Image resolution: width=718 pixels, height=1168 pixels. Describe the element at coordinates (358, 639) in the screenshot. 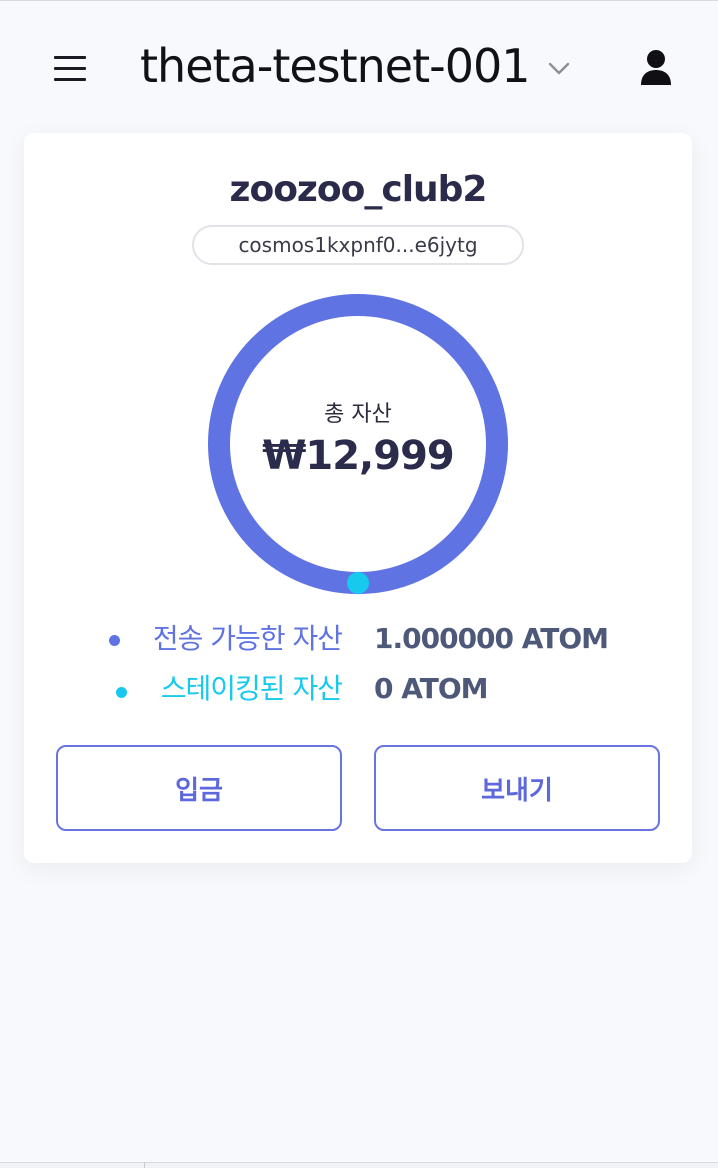

I see `legend-row-available: 전송 가능한 자산 1.000000 ATOM` at that location.